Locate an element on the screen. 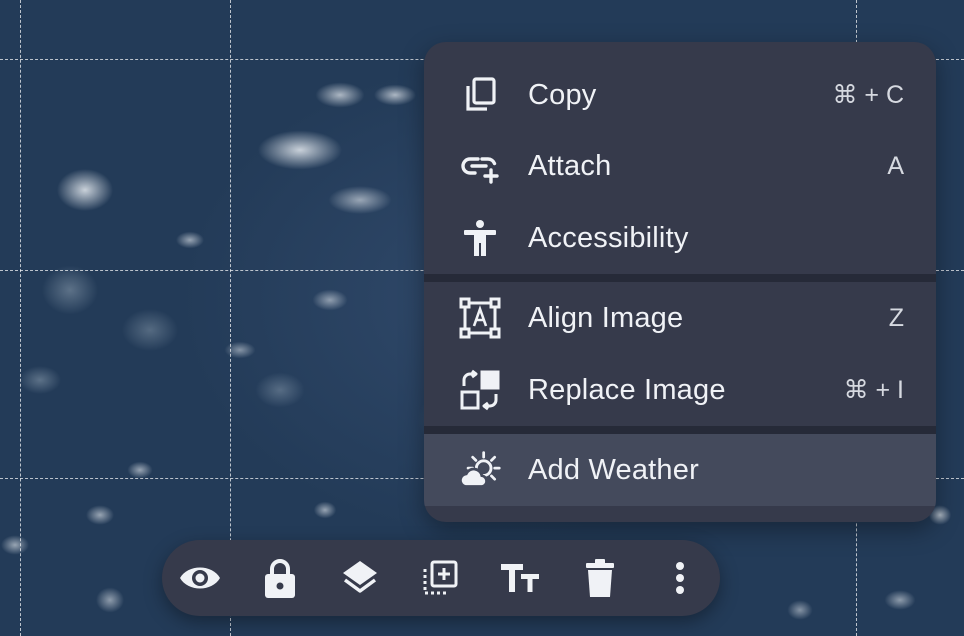 The width and height of the screenshot is (964, 636). shortcut-label: A is located at coordinates (895, 165).